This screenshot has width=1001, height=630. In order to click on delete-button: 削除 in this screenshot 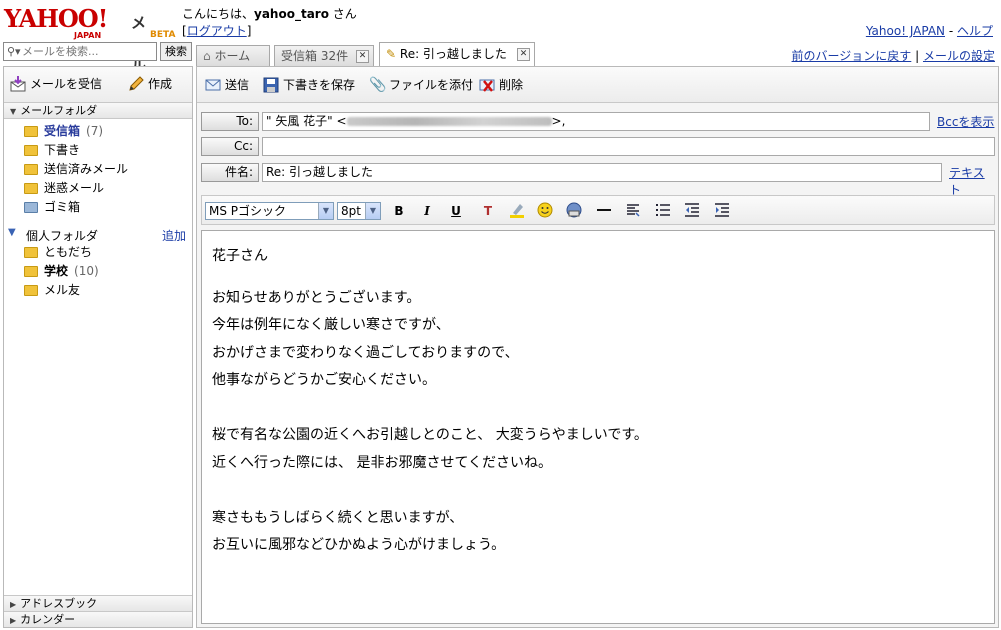, I will do `click(501, 84)`.